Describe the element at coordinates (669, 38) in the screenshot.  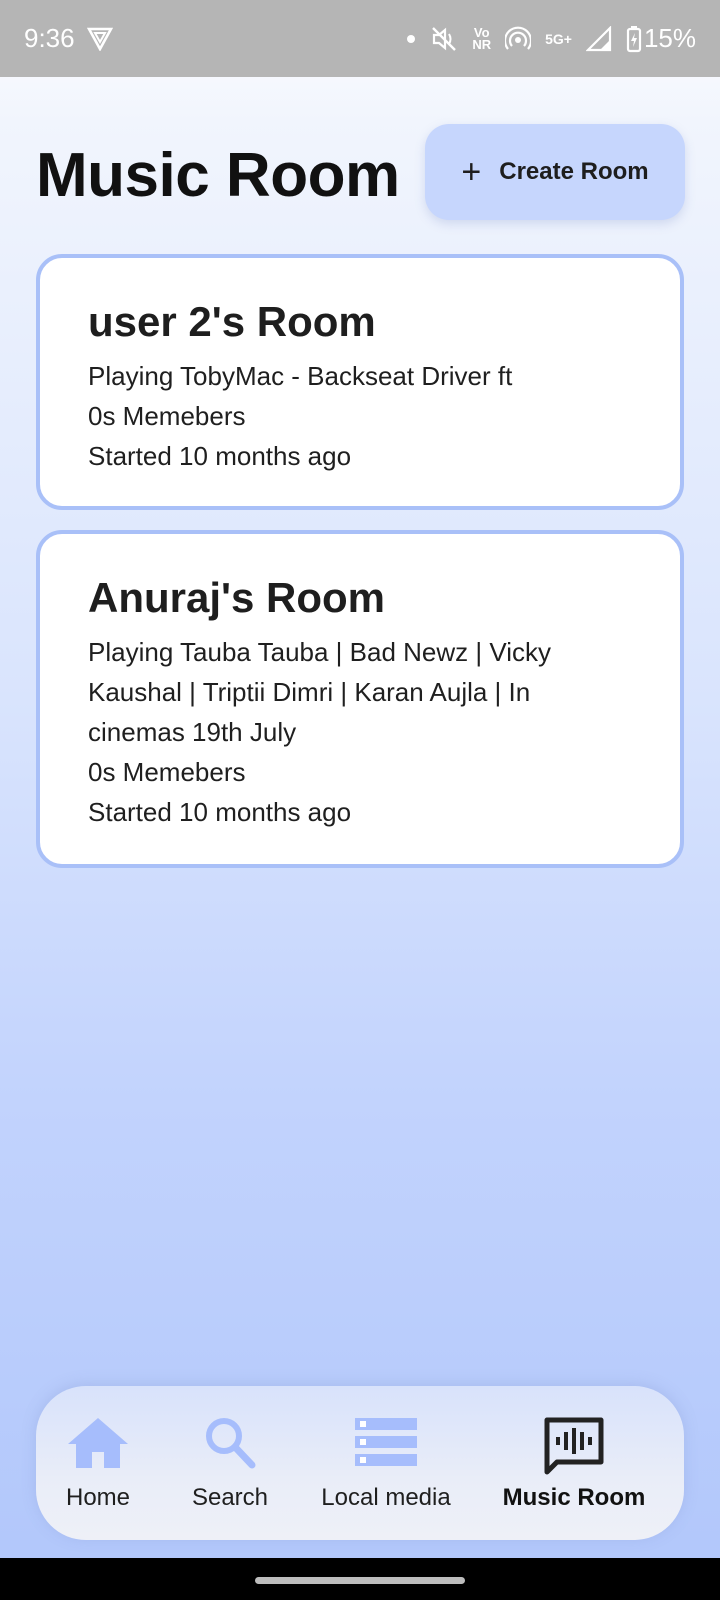
I see `battery-percent: 15%` at that location.